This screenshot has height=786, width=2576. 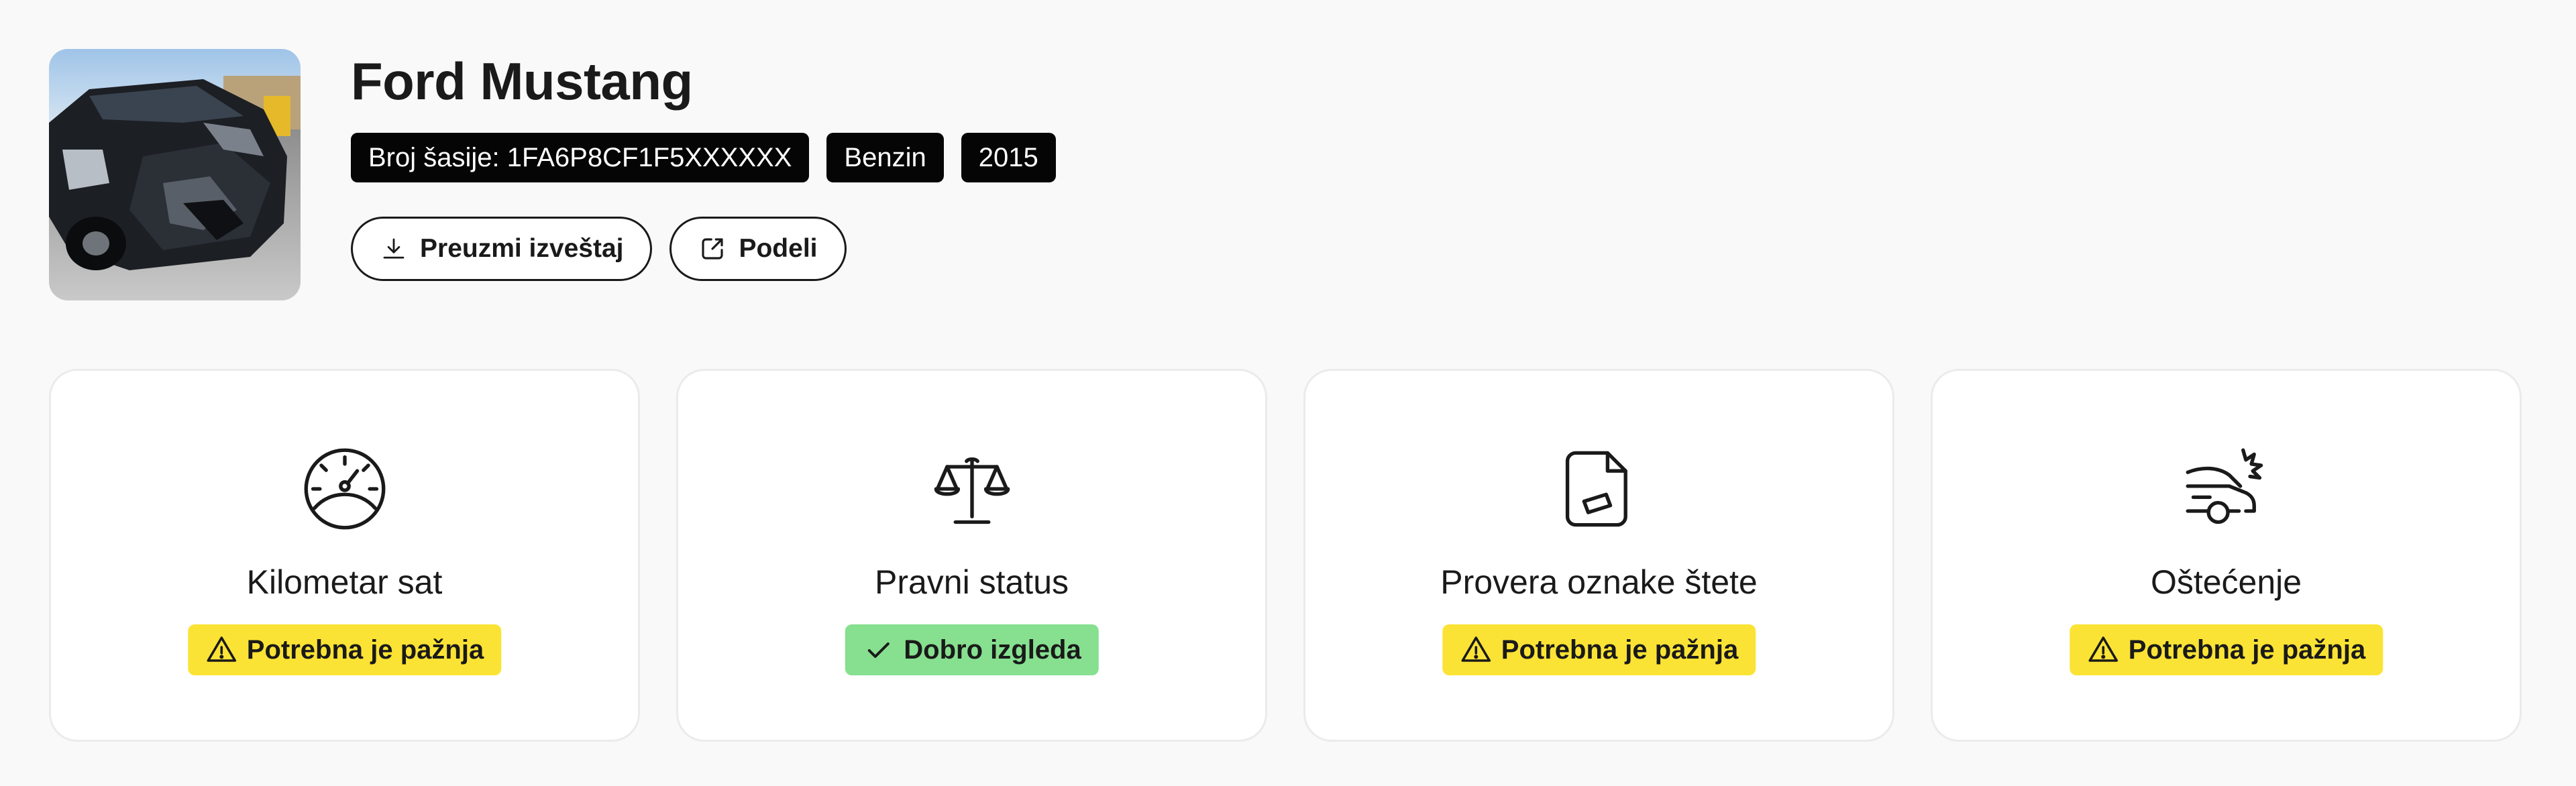 I want to click on vehicle-photo, so click(x=175, y=174).